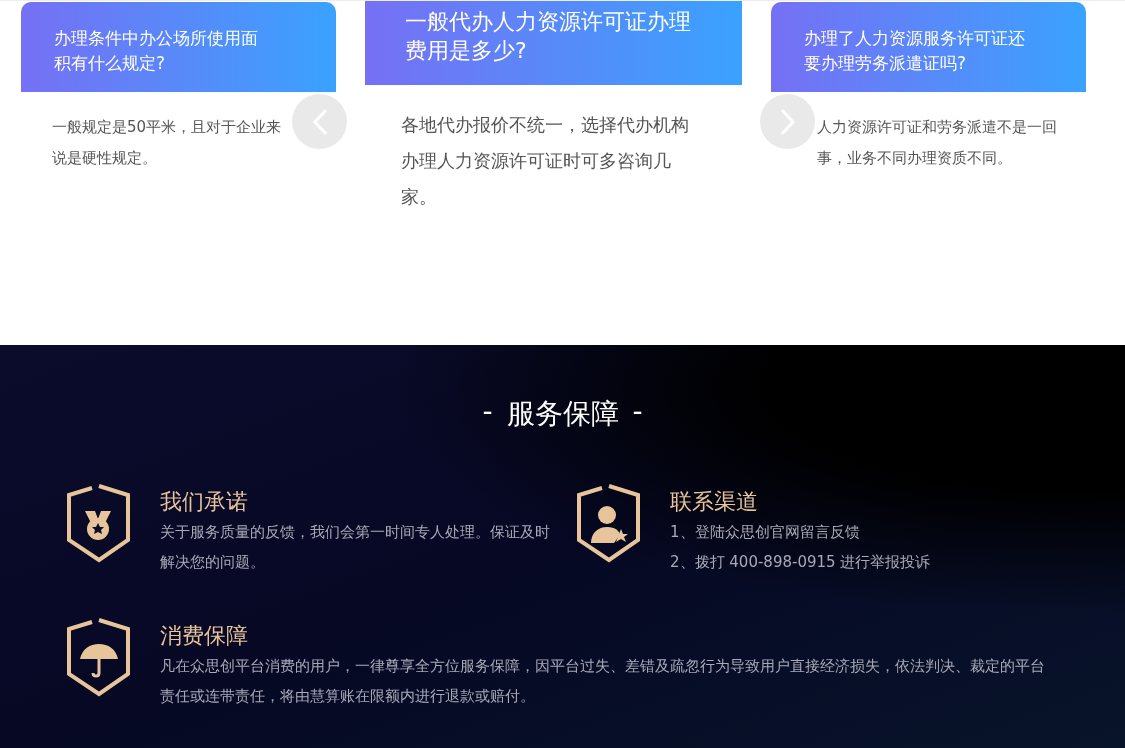  Describe the element at coordinates (800, 562) in the screenshot. I see `service-text: 2、拨打 400-898-0915 进行举报投诉` at that location.